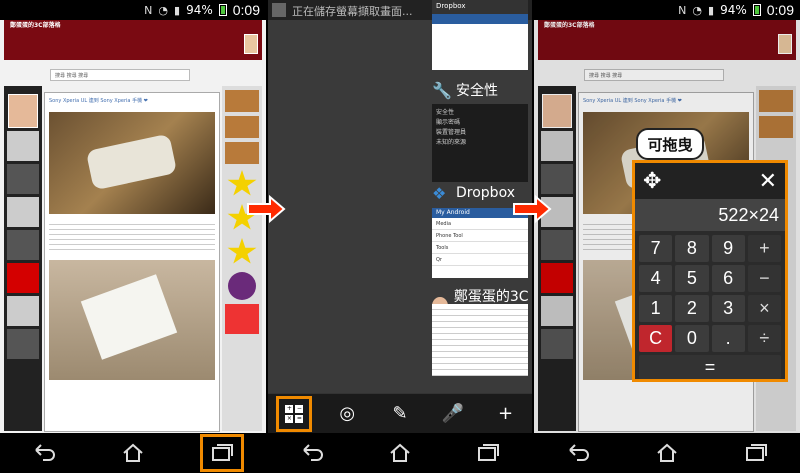 The width and height of the screenshot is (800, 473). Describe the element at coordinates (35, 25) in the screenshot. I see `site-title: 鄭蛋蛋的3C部落格` at that location.